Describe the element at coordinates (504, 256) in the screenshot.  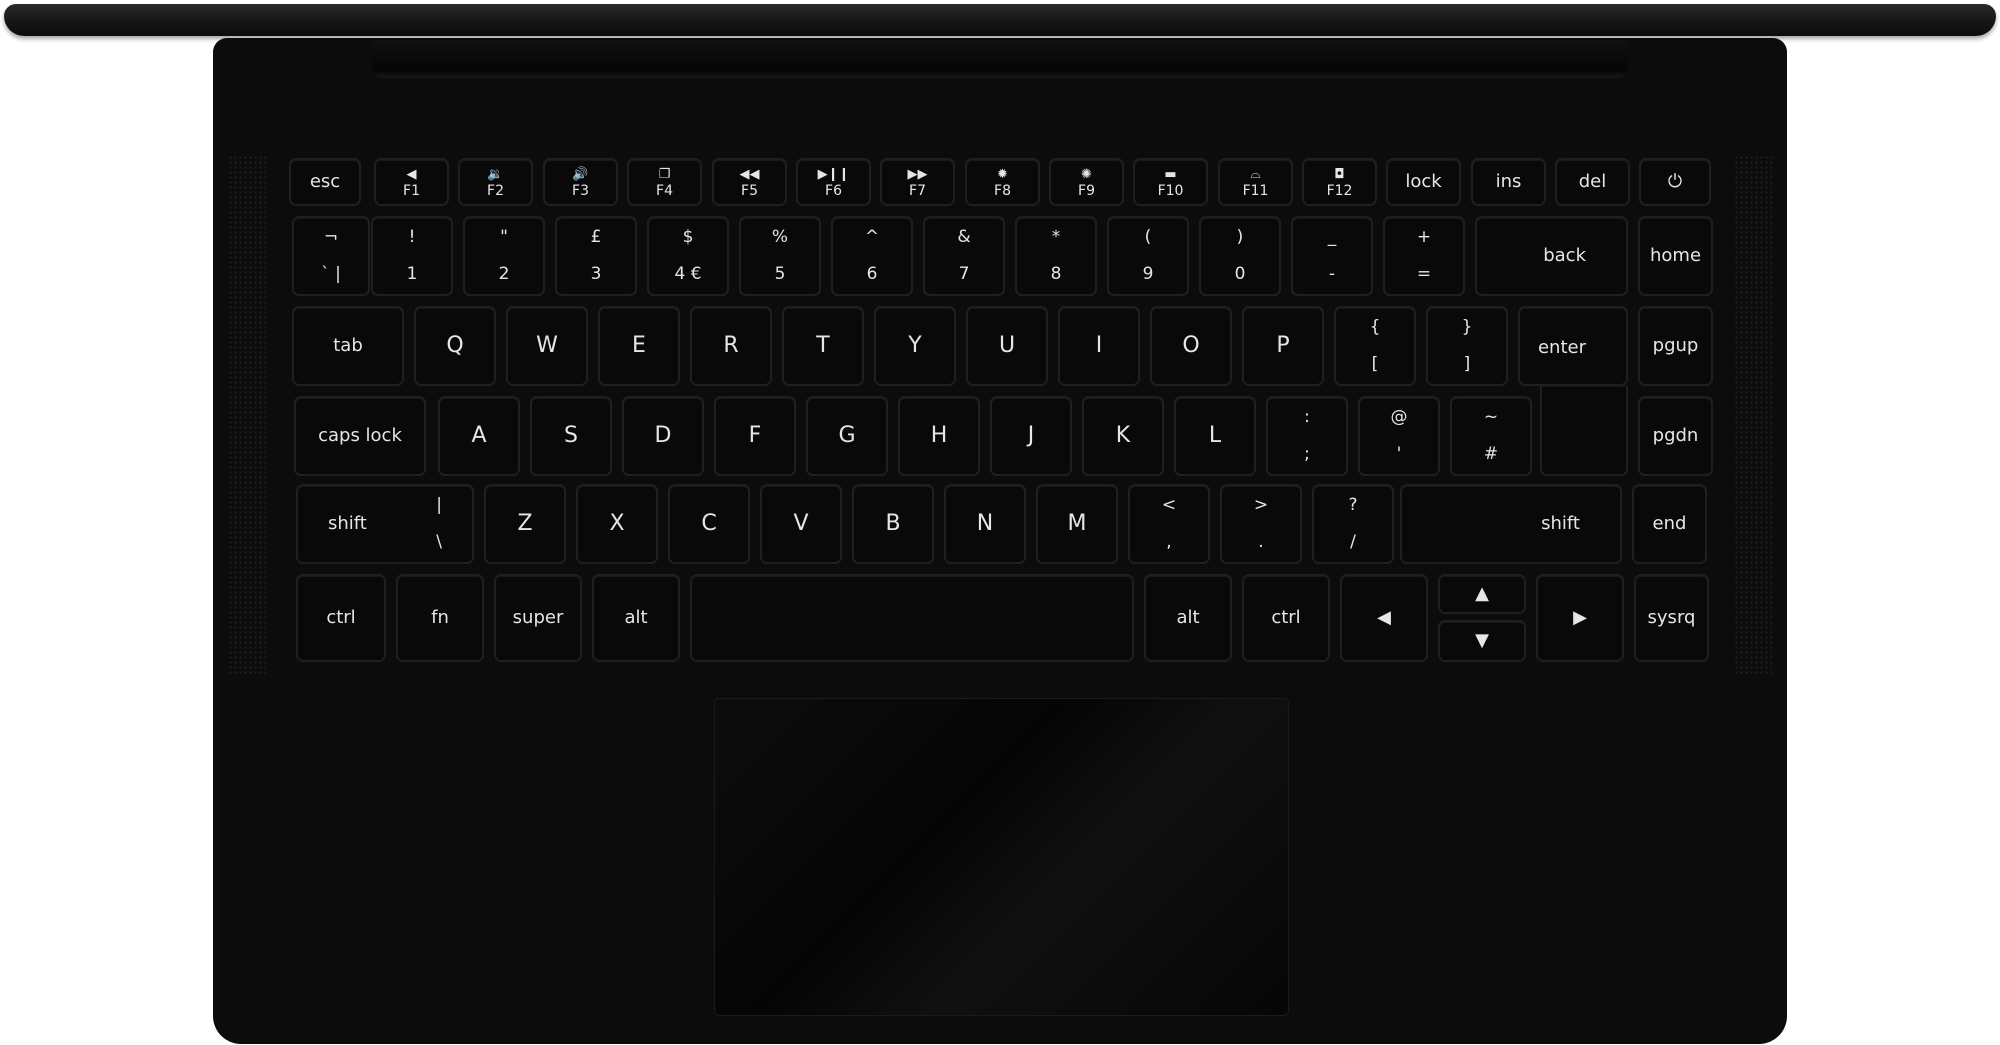
I see `key-2: " 2` at that location.